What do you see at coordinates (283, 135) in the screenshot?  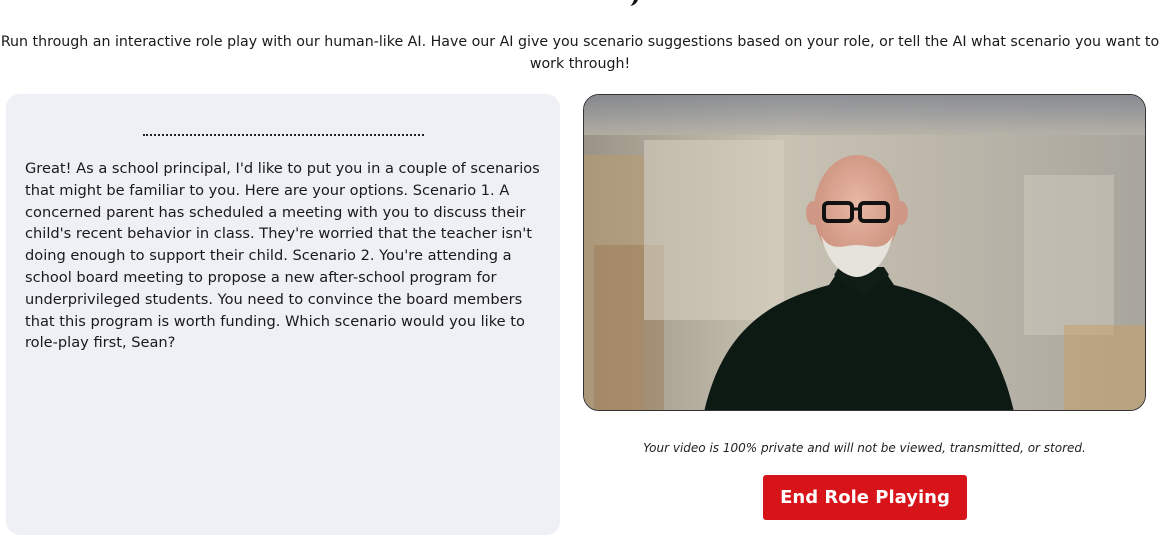 I see `speaker-divider` at bounding box center [283, 135].